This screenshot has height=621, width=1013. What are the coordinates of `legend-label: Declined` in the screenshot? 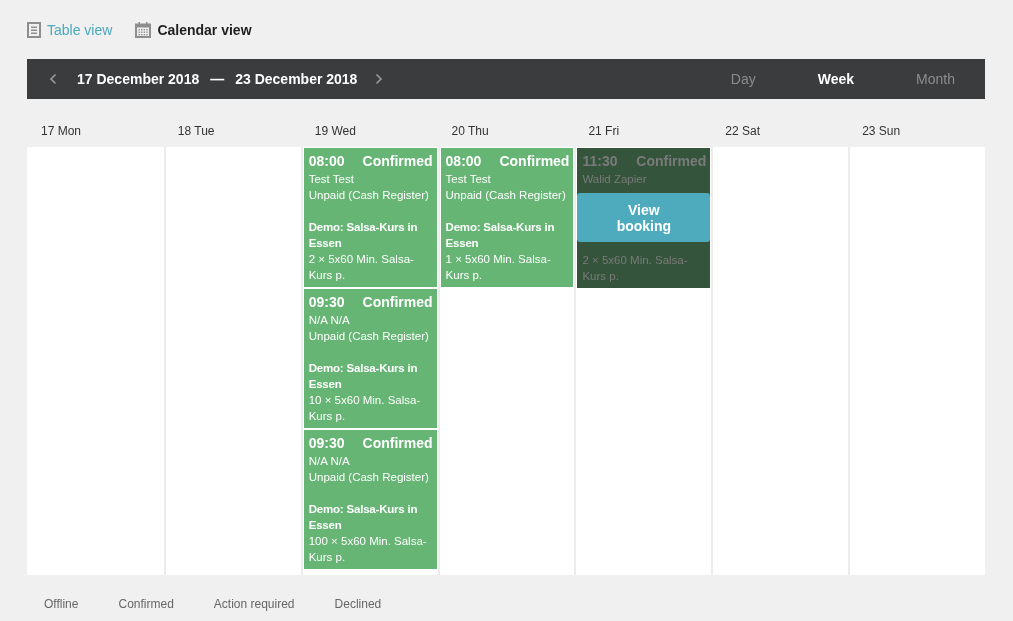 It's located at (358, 604).